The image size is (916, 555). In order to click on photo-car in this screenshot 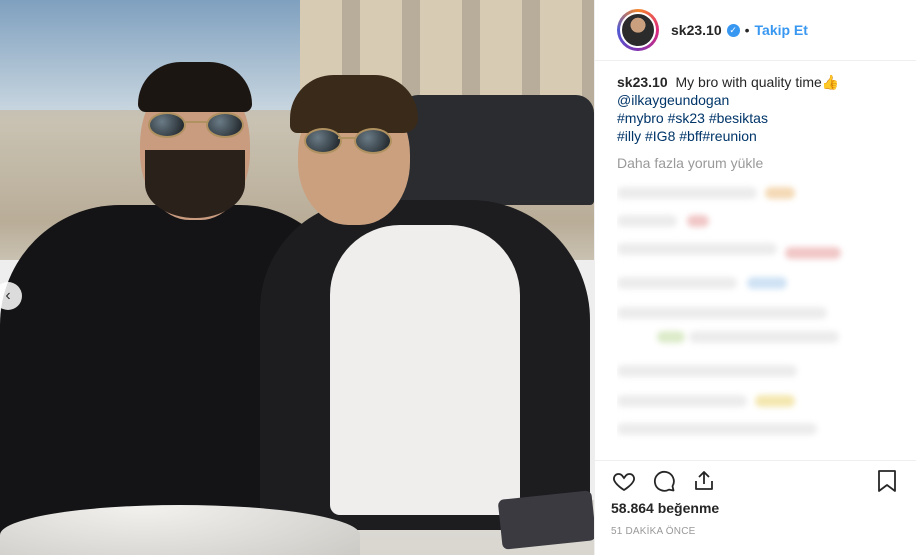, I will do `click(497, 150)`.